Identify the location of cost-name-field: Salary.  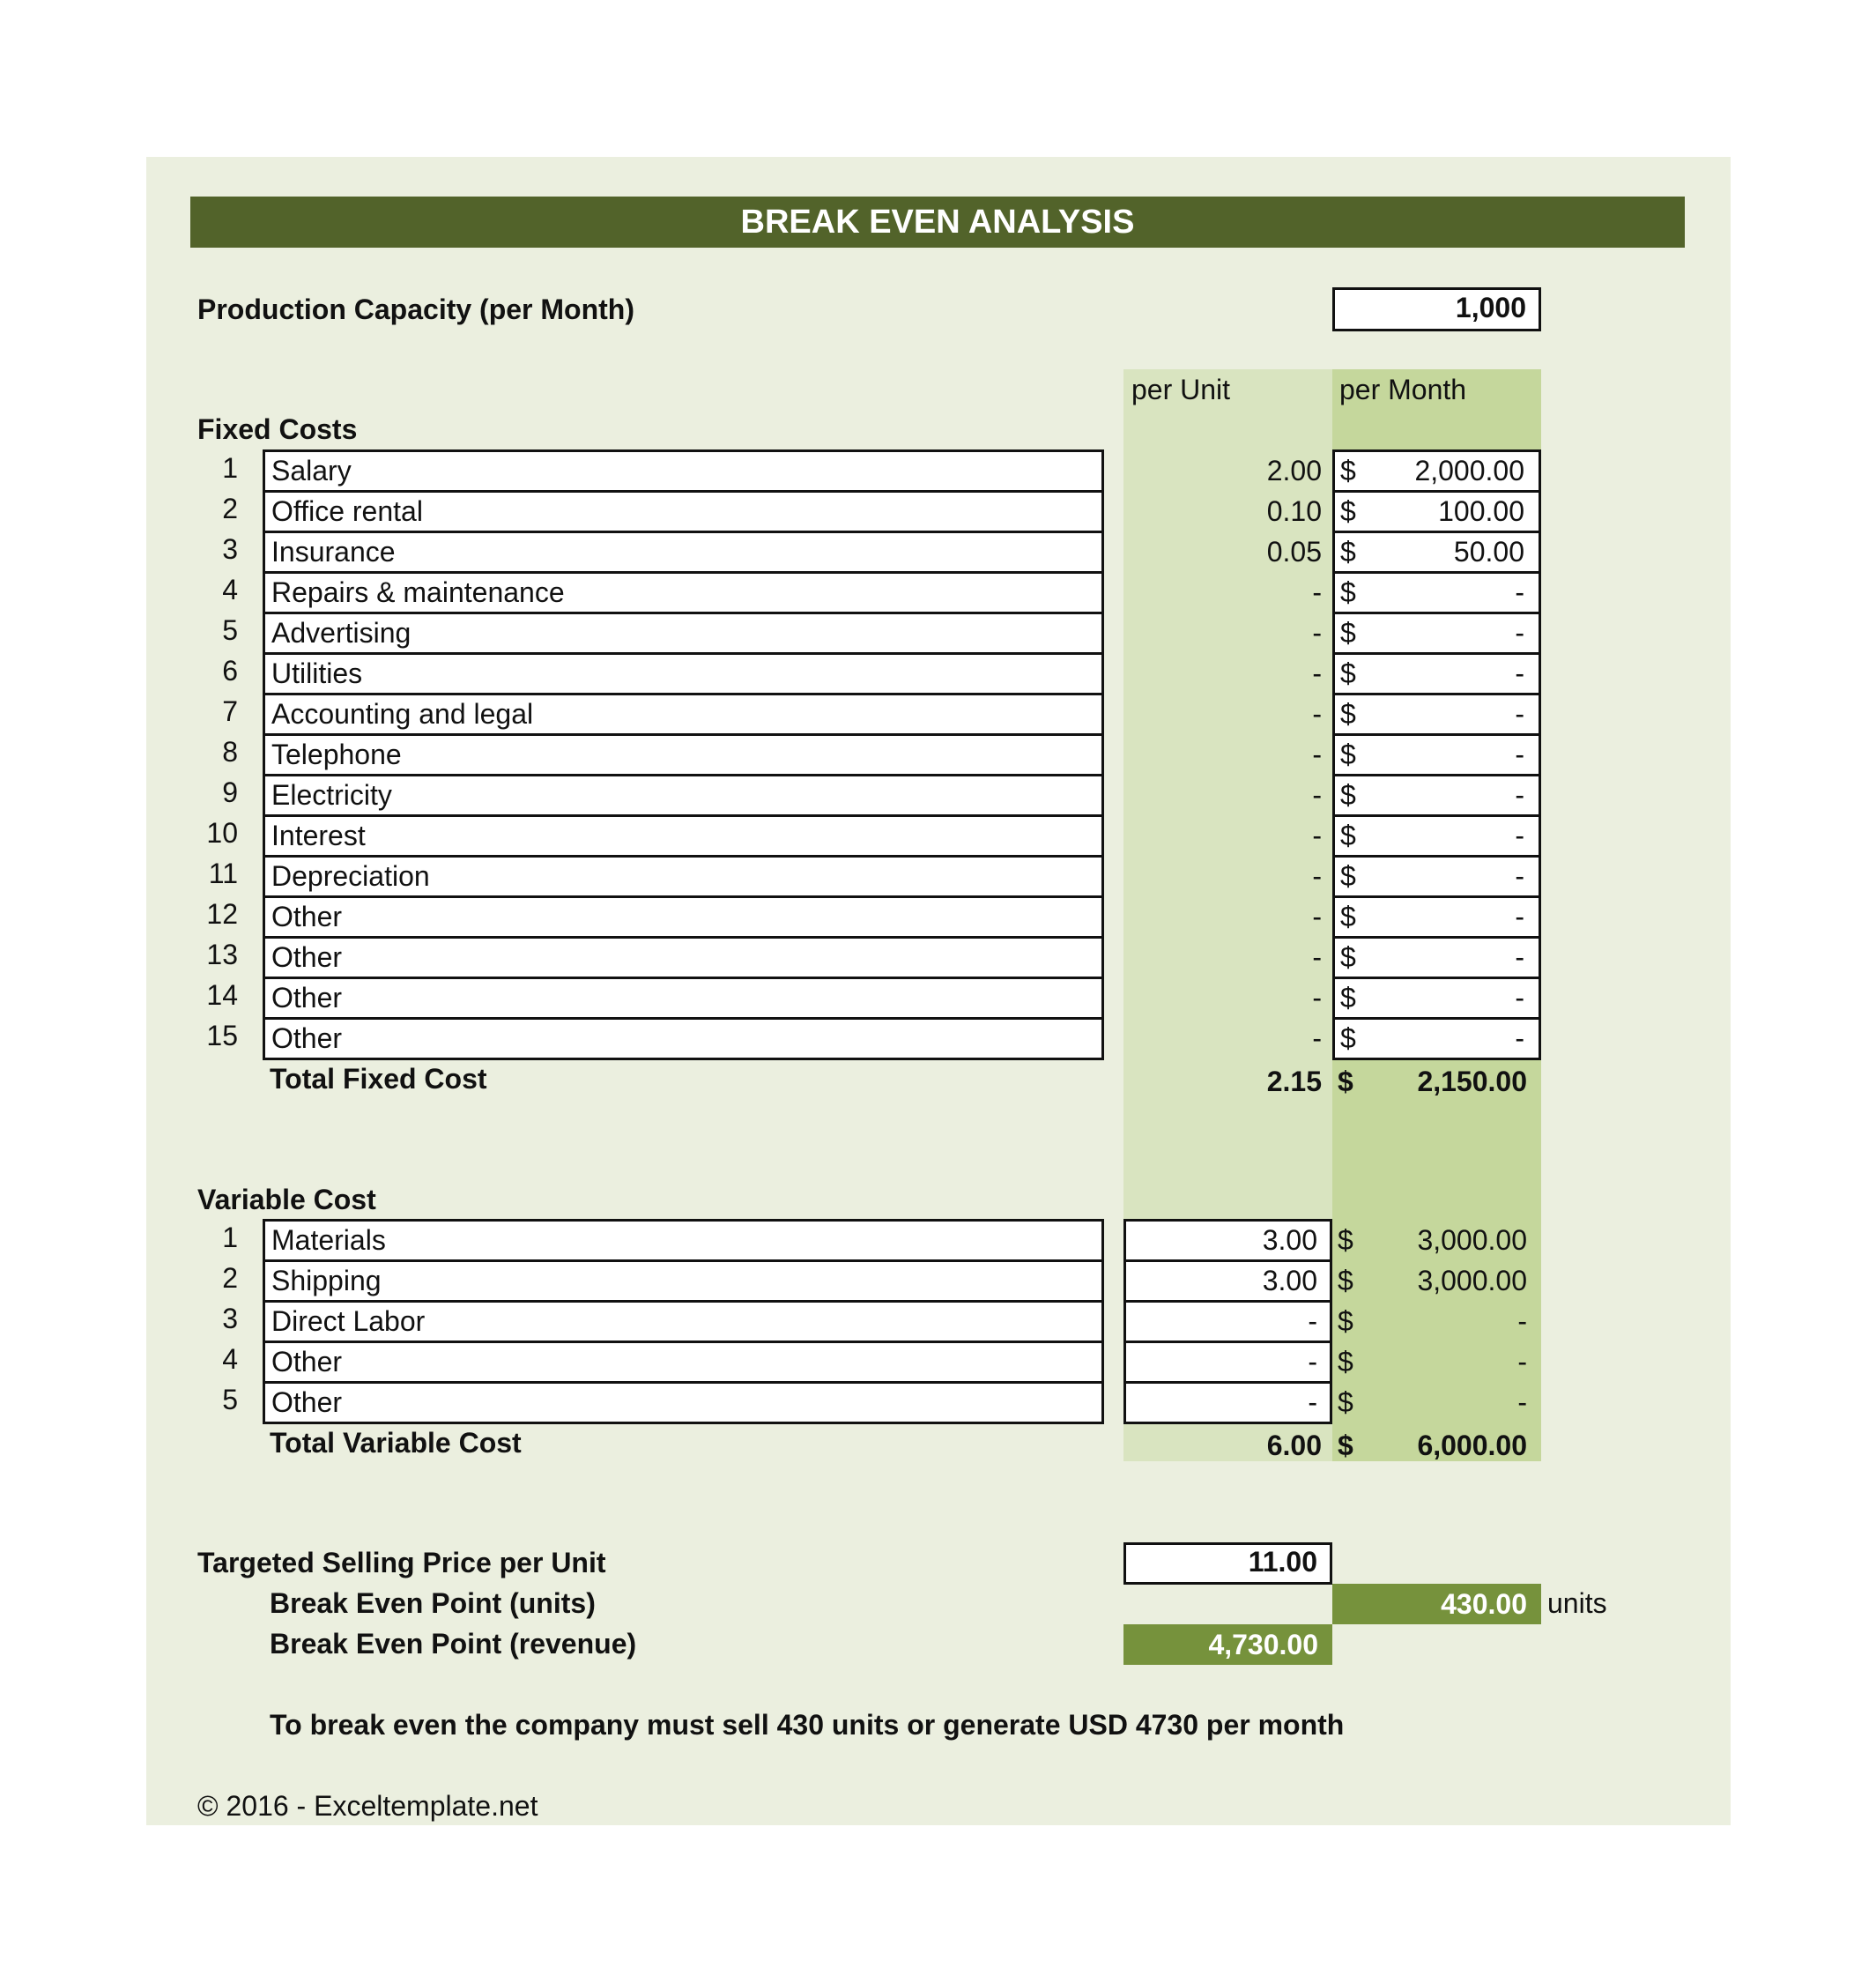
(683, 471).